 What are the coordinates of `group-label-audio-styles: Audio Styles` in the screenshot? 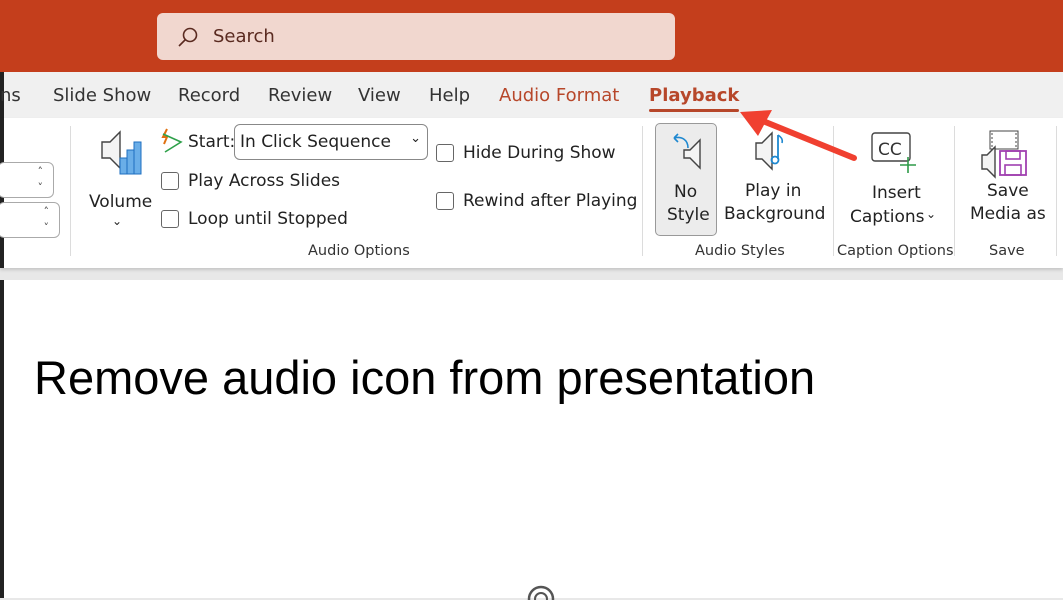 It's located at (740, 251).